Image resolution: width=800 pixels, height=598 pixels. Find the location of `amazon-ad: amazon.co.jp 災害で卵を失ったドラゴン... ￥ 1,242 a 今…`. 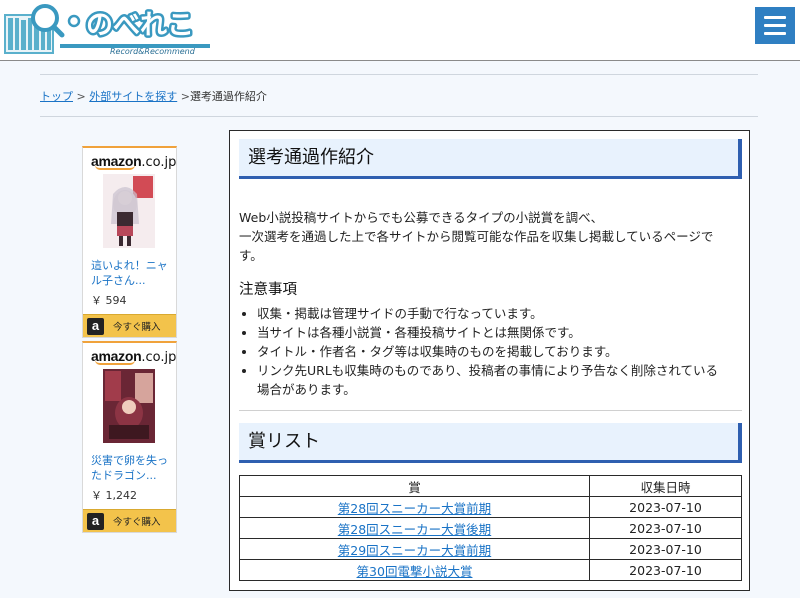

amazon-ad: amazon.co.jp 災害で卵を失ったドラゴン... ￥ 1,242 a 今… is located at coordinates (129, 437).